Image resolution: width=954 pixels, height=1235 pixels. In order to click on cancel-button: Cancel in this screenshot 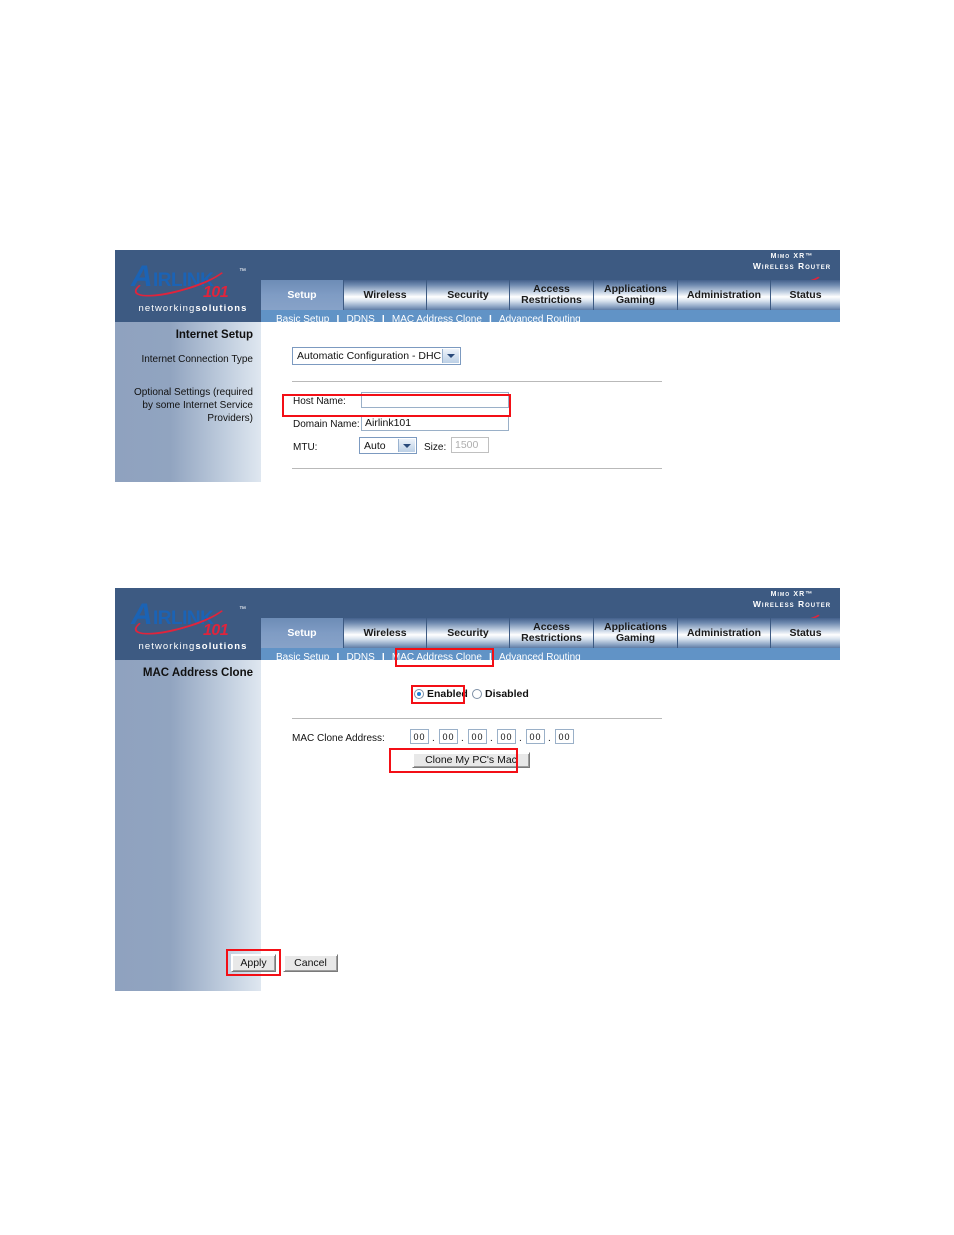, I will do `click(310, 963)`.